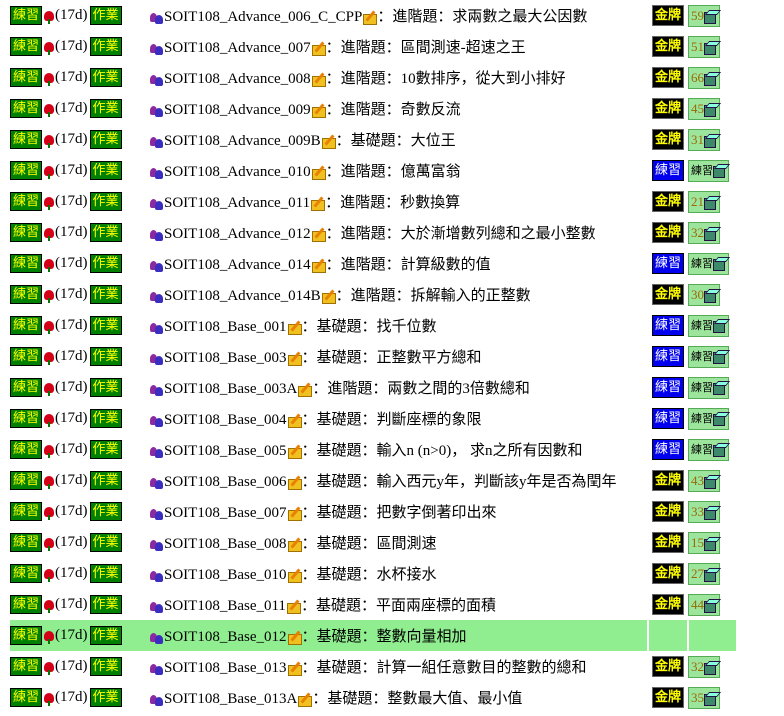 The image size is (784, 716). Describe the element at coordinates (704, 15) in the screenshot. I see `submission-count: 59` at that location.